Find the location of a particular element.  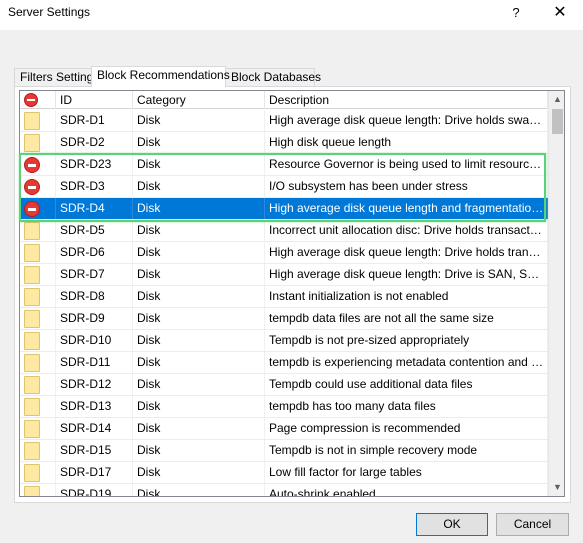

row-description: Page compression is recommended is located at coordinates (406, 428).